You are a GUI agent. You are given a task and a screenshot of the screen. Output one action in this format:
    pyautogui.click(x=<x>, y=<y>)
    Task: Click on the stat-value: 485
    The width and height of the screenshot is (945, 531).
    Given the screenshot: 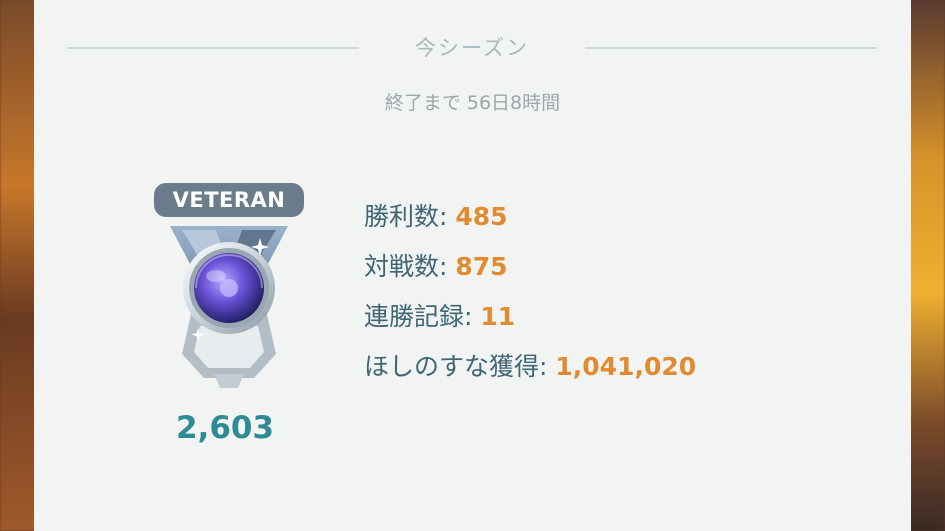 What is the action you would take?
    pyautogui.click(x=481, y=216)
    